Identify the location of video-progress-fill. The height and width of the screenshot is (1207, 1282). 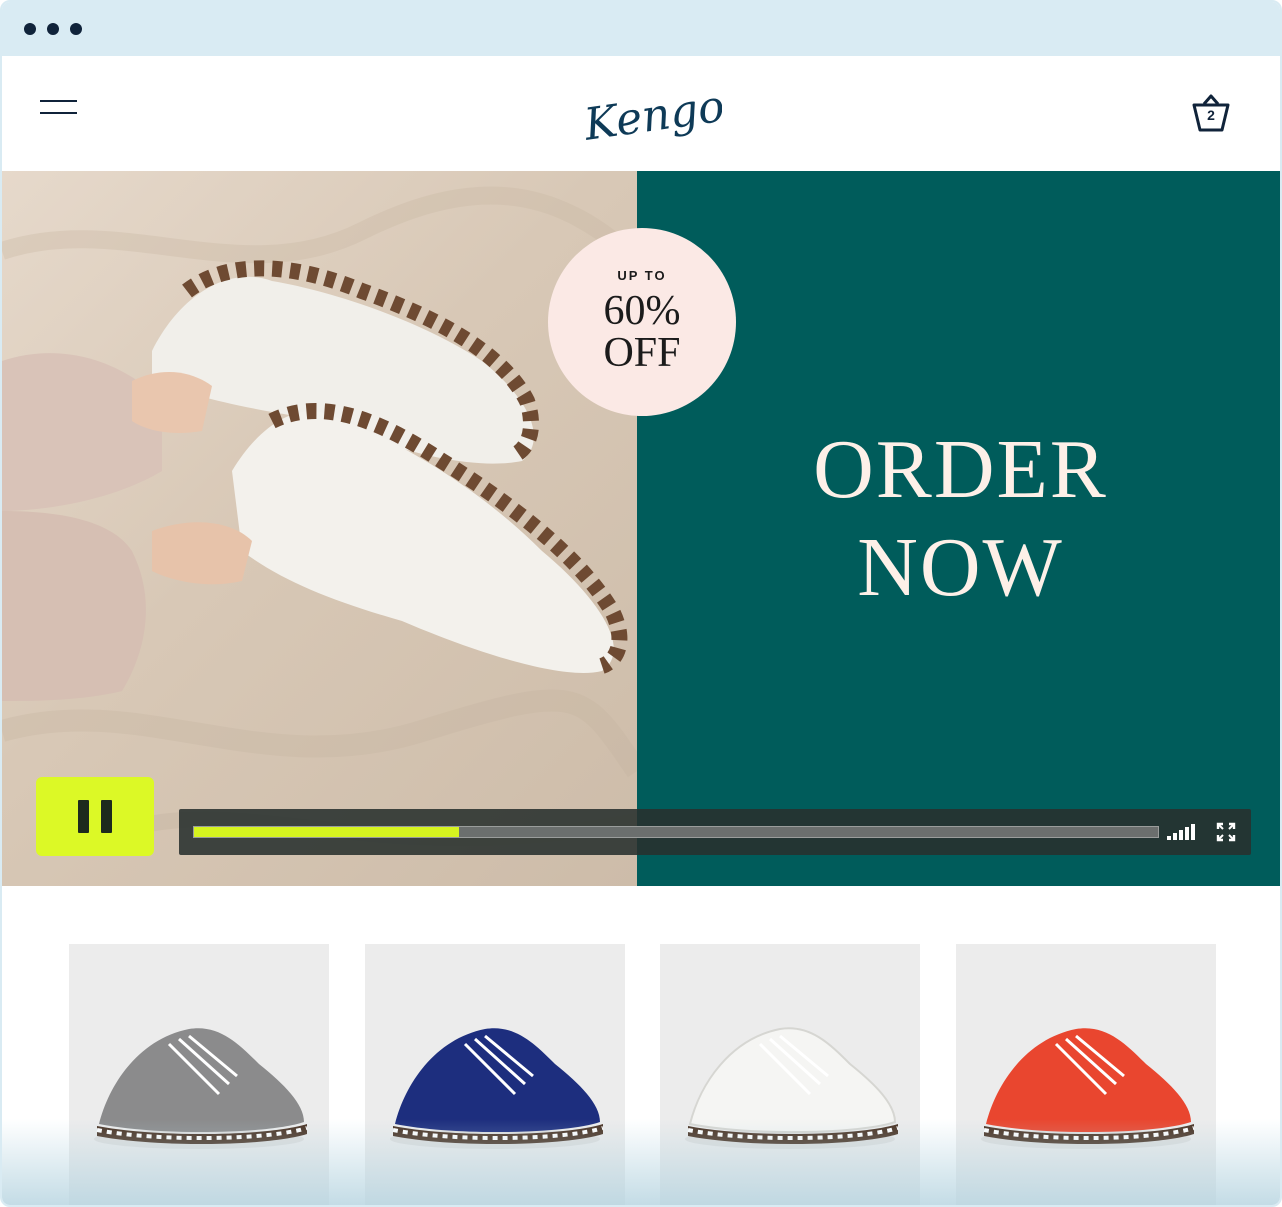
(327, 832).